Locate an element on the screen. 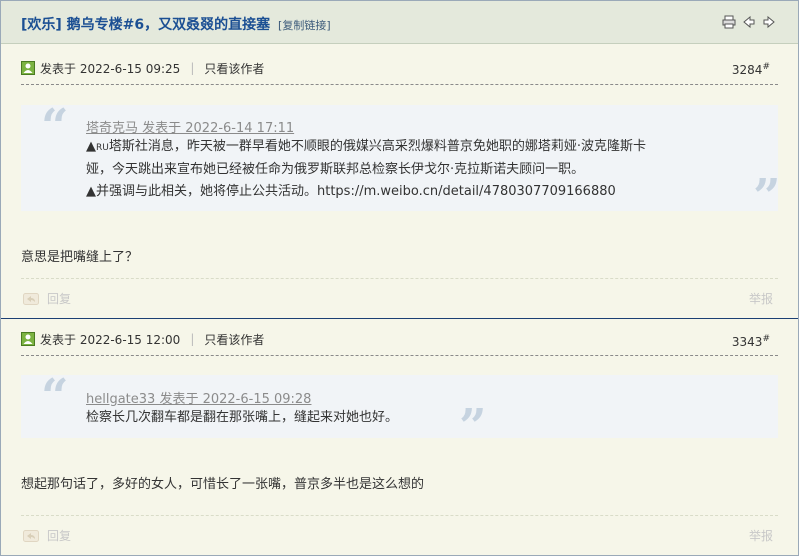  quote-author: hellgate33 发表于 2022-6-15 09:28 is located at coordinates (198, 397).